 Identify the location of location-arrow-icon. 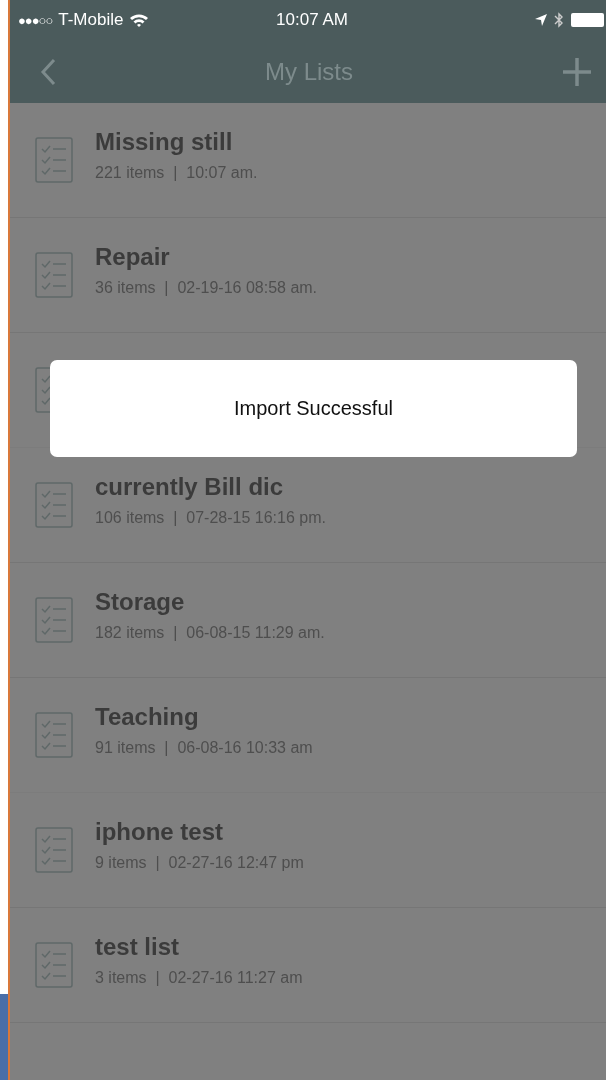
(541, 20).